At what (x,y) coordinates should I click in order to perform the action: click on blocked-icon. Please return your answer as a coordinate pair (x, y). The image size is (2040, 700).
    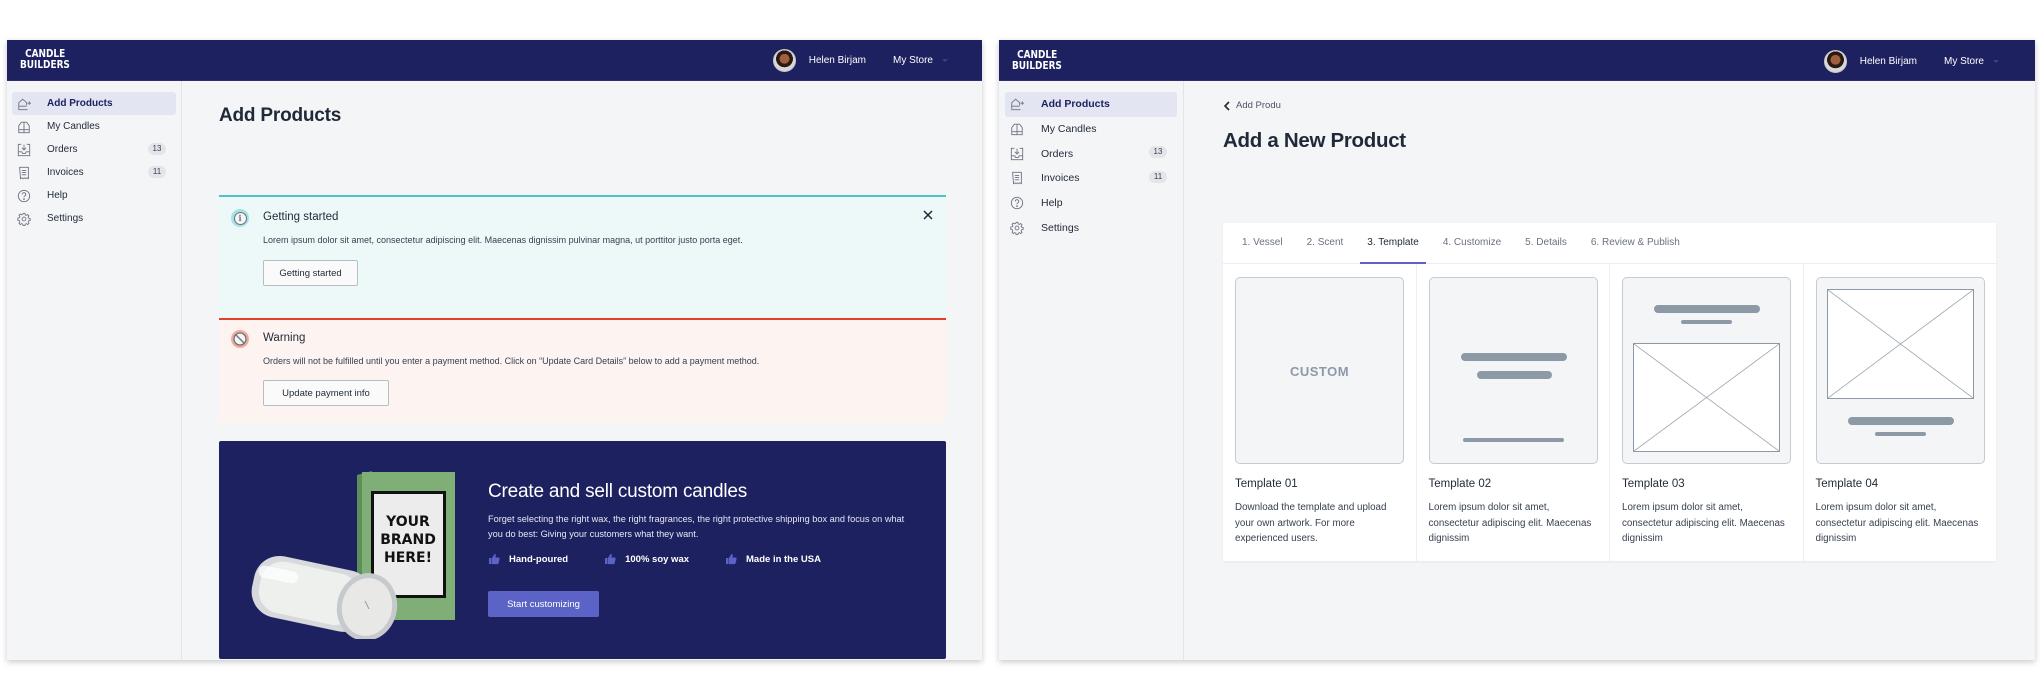
    Looking at the image, I should click on (240, 339).